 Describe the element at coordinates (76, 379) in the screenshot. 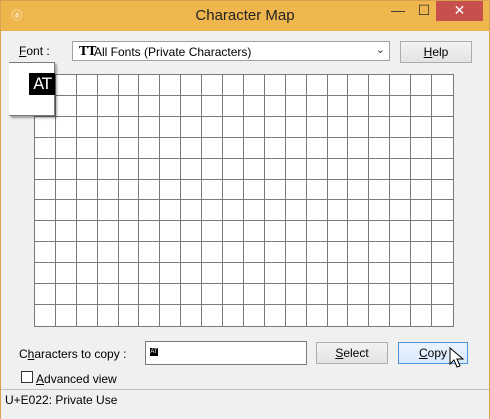

I see `advanced-view-label: Advanced view` at that location.